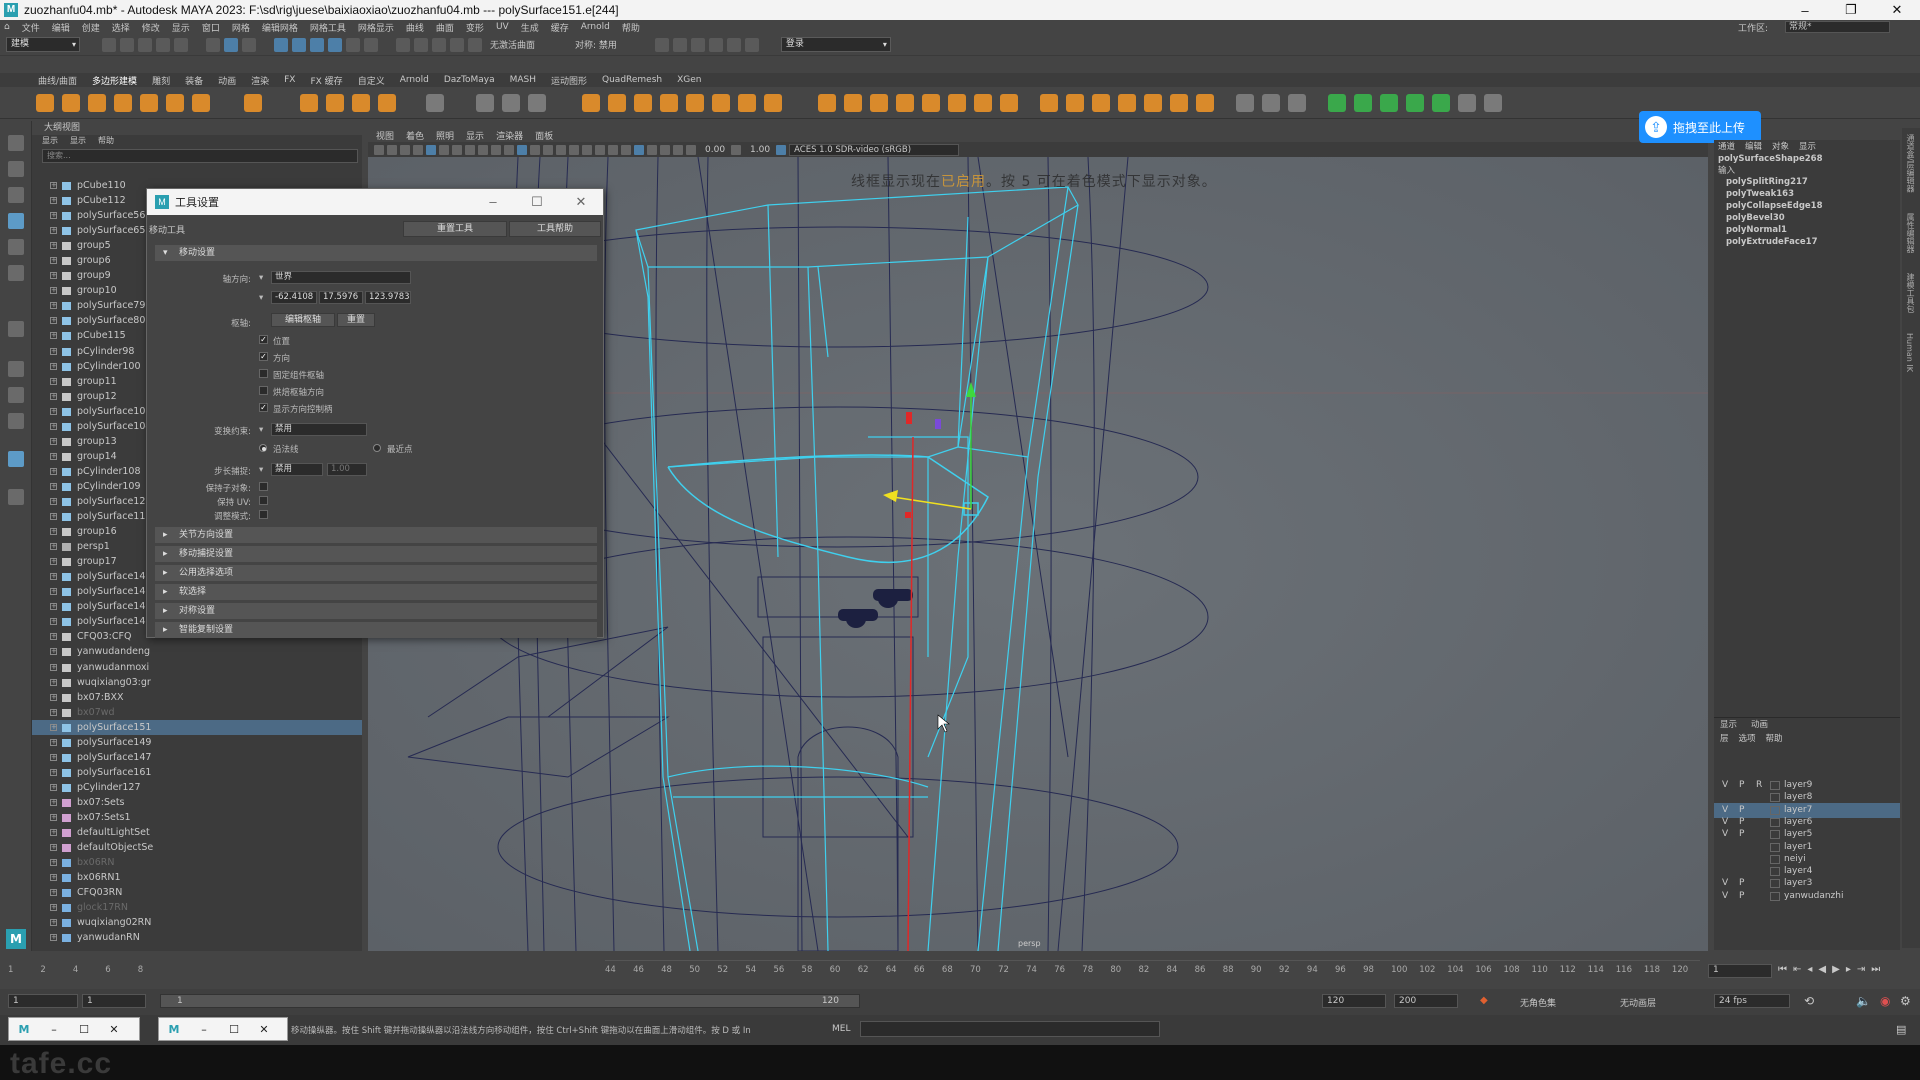  I want to click on svg-icon, so click(387, 103).